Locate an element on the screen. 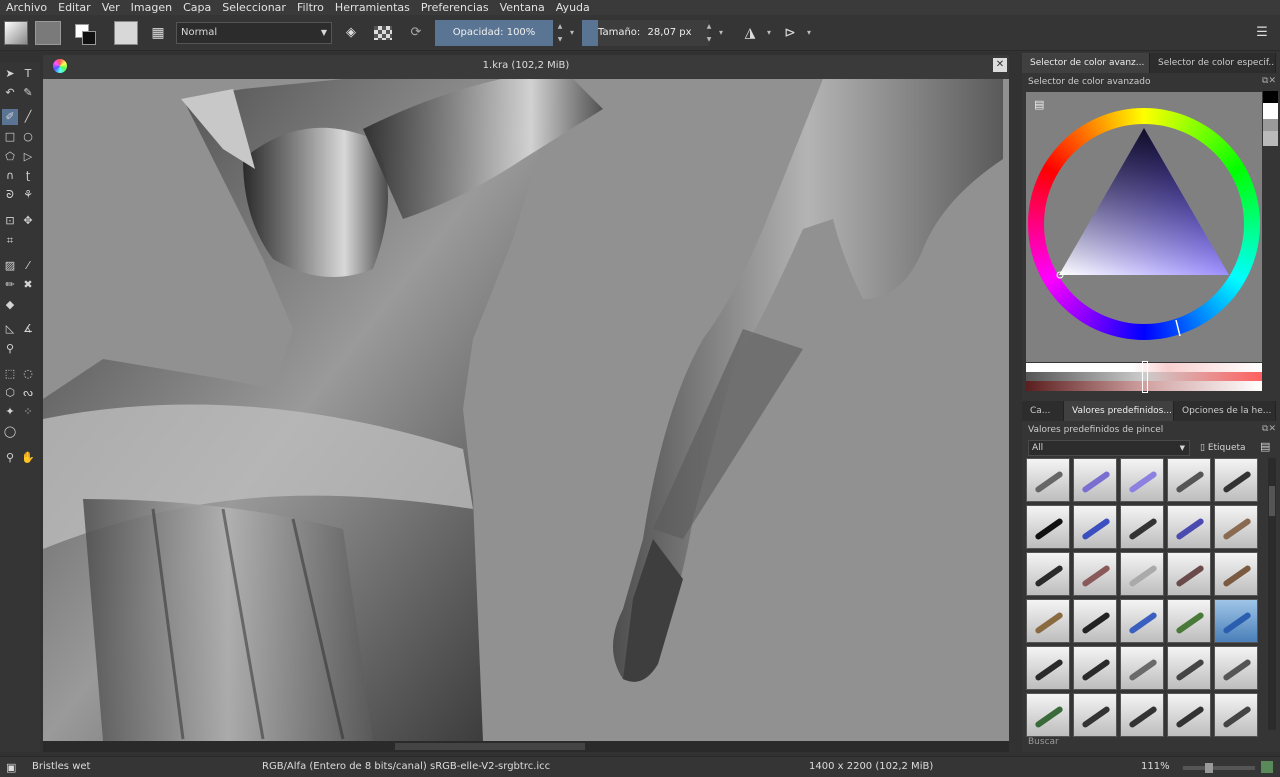  dynamic-brush-icon: ᘐ is located at coordinates (10, 195).